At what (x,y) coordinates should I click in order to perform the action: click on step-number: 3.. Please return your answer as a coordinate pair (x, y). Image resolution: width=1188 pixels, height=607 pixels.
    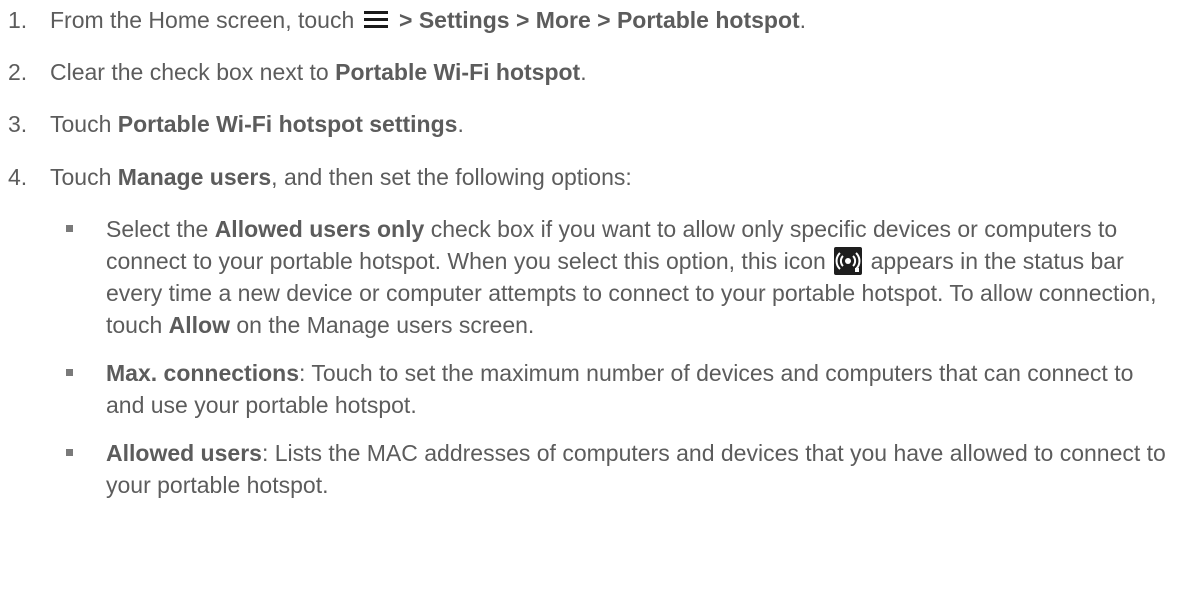
    Looking at the image, I should click on (18, 124).